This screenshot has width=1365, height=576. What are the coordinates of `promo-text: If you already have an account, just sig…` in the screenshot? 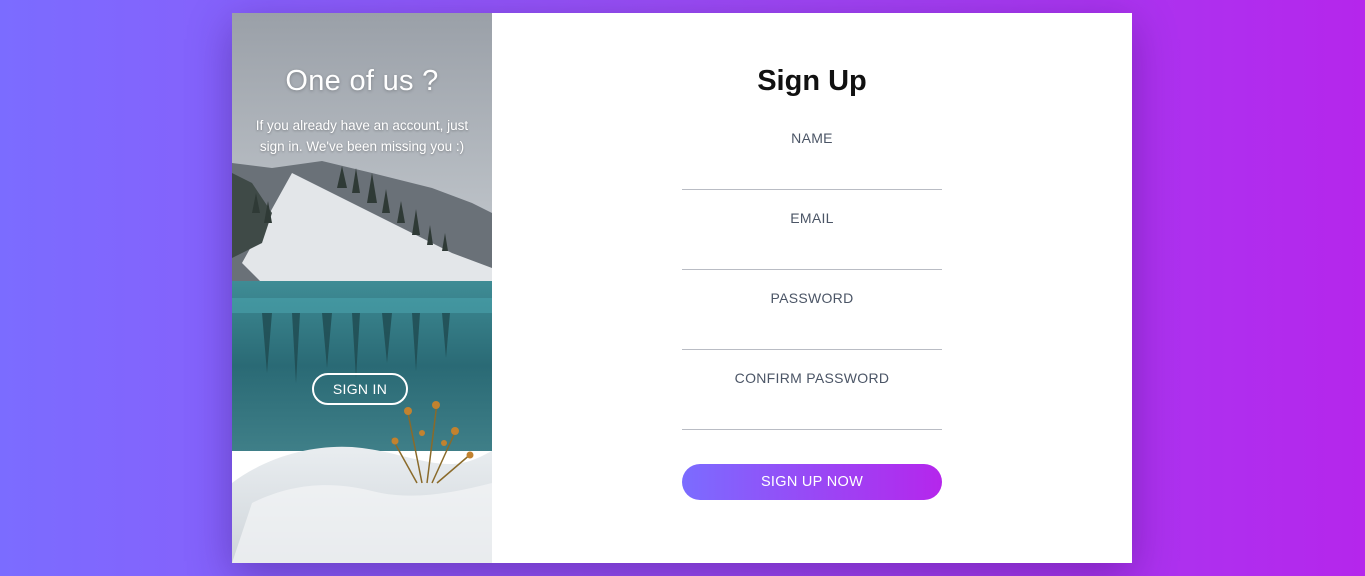 It's located at (362, 136).